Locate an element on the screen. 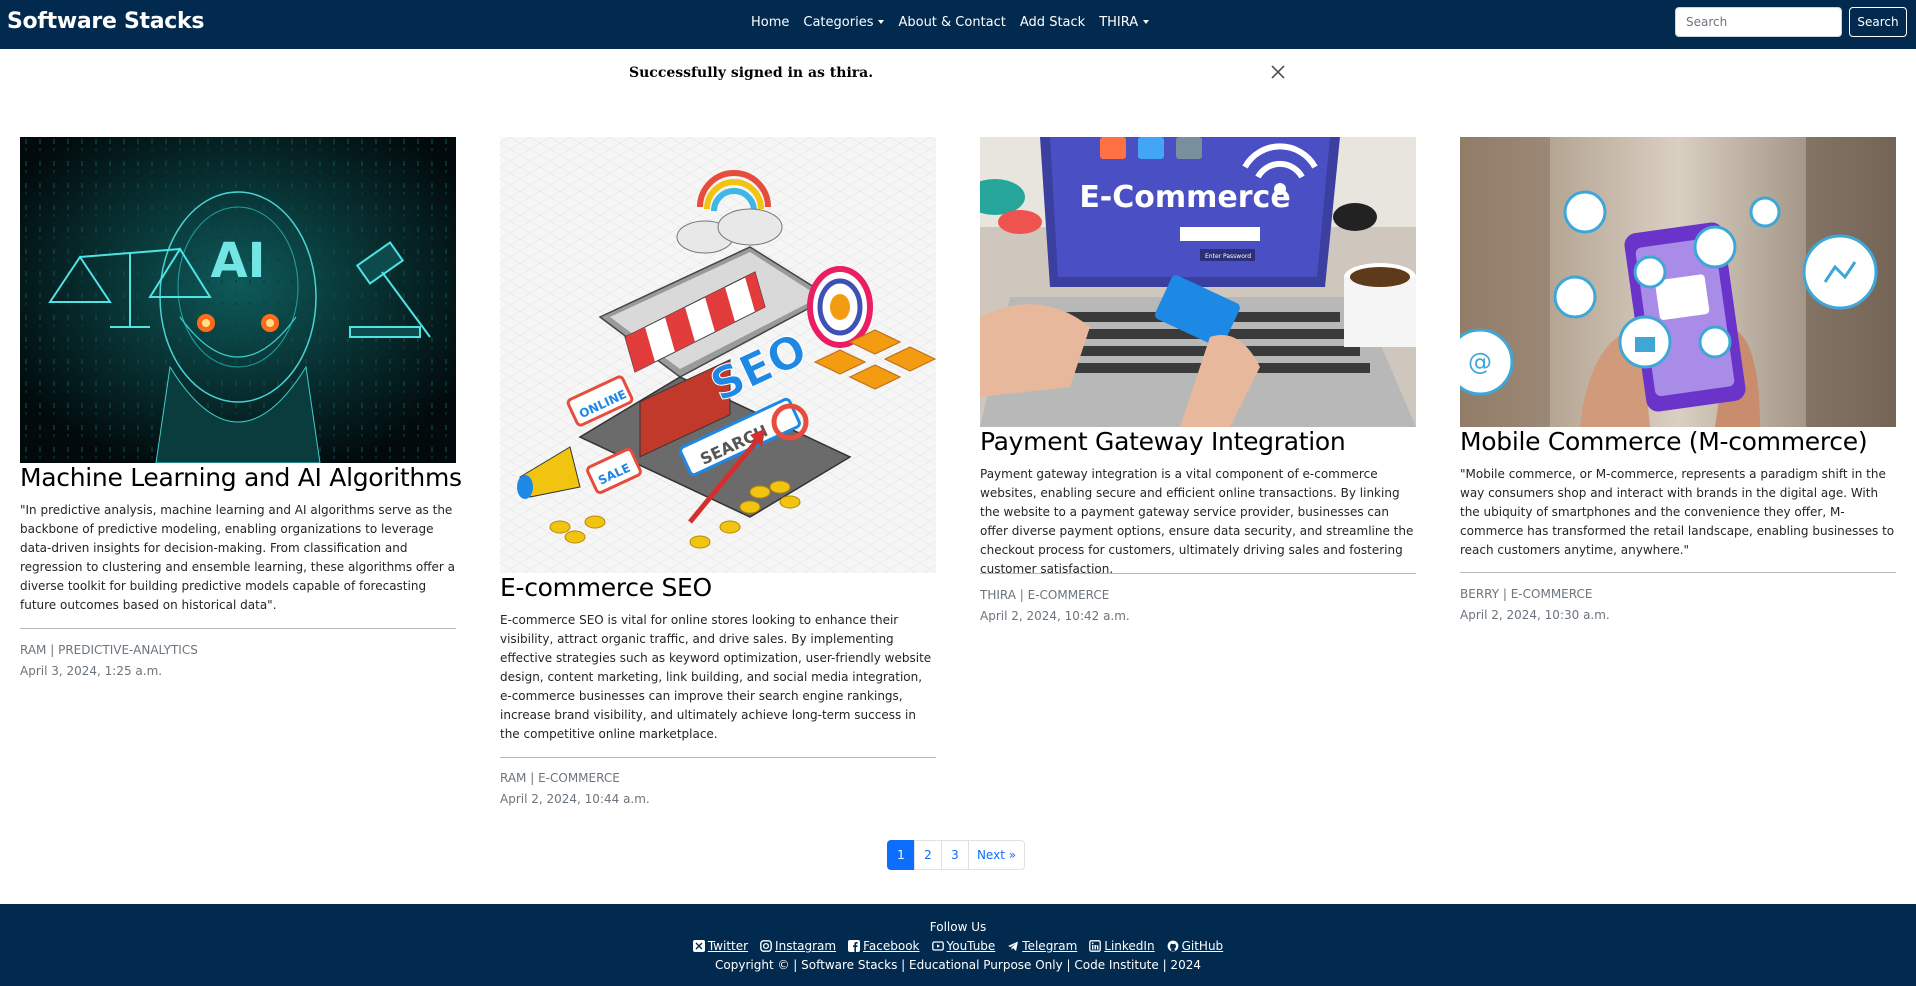  nav-categories-label: Categories is located at coordinates (838, 22).